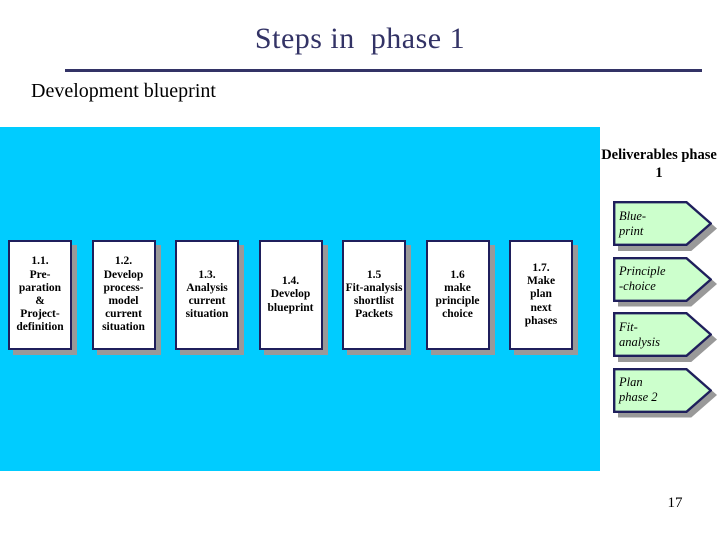 The width and height of the screenshot is (720, 540). Describe the element at coordinates (659, 164) in the screenshot. I see `deliverables-heading: Deliverables phase 1` at that location.